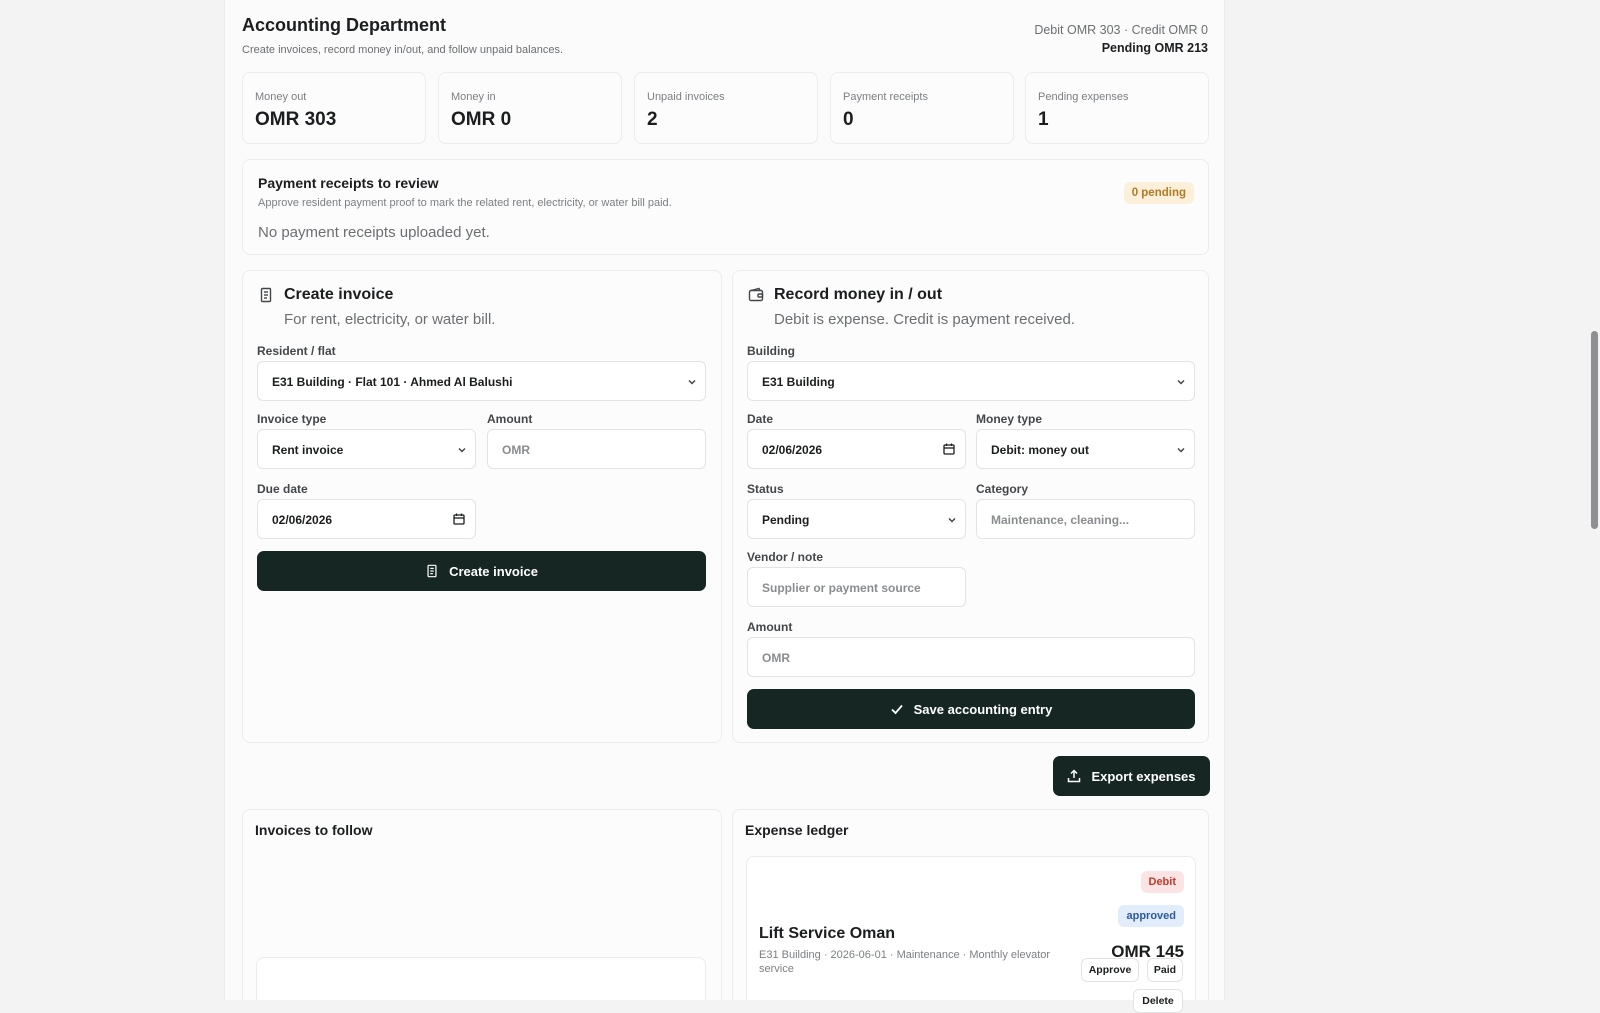  What do you see at coordinates (856, 449) in the screenshot?
I see `entry-date-input: 02/06/2026` at bounding box center [856, 449].